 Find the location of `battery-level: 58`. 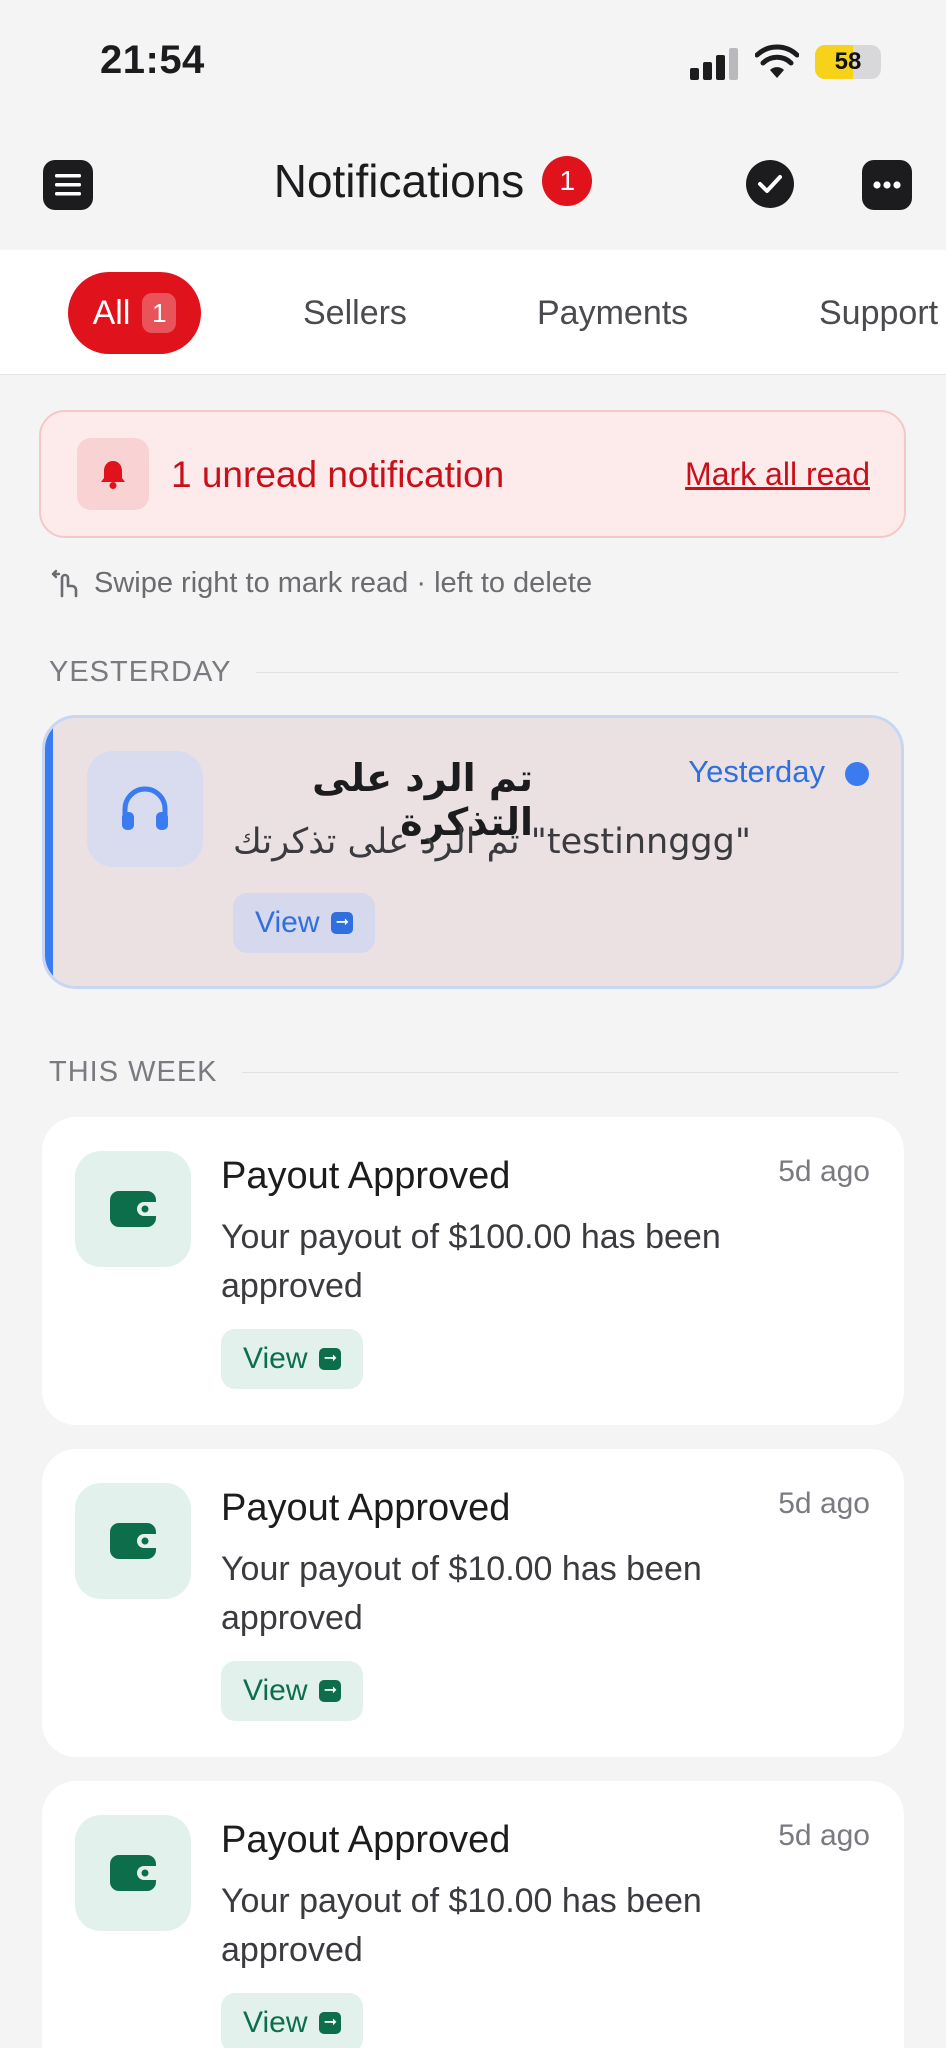

battery-level: 58 is located at coordinates (848, 61).